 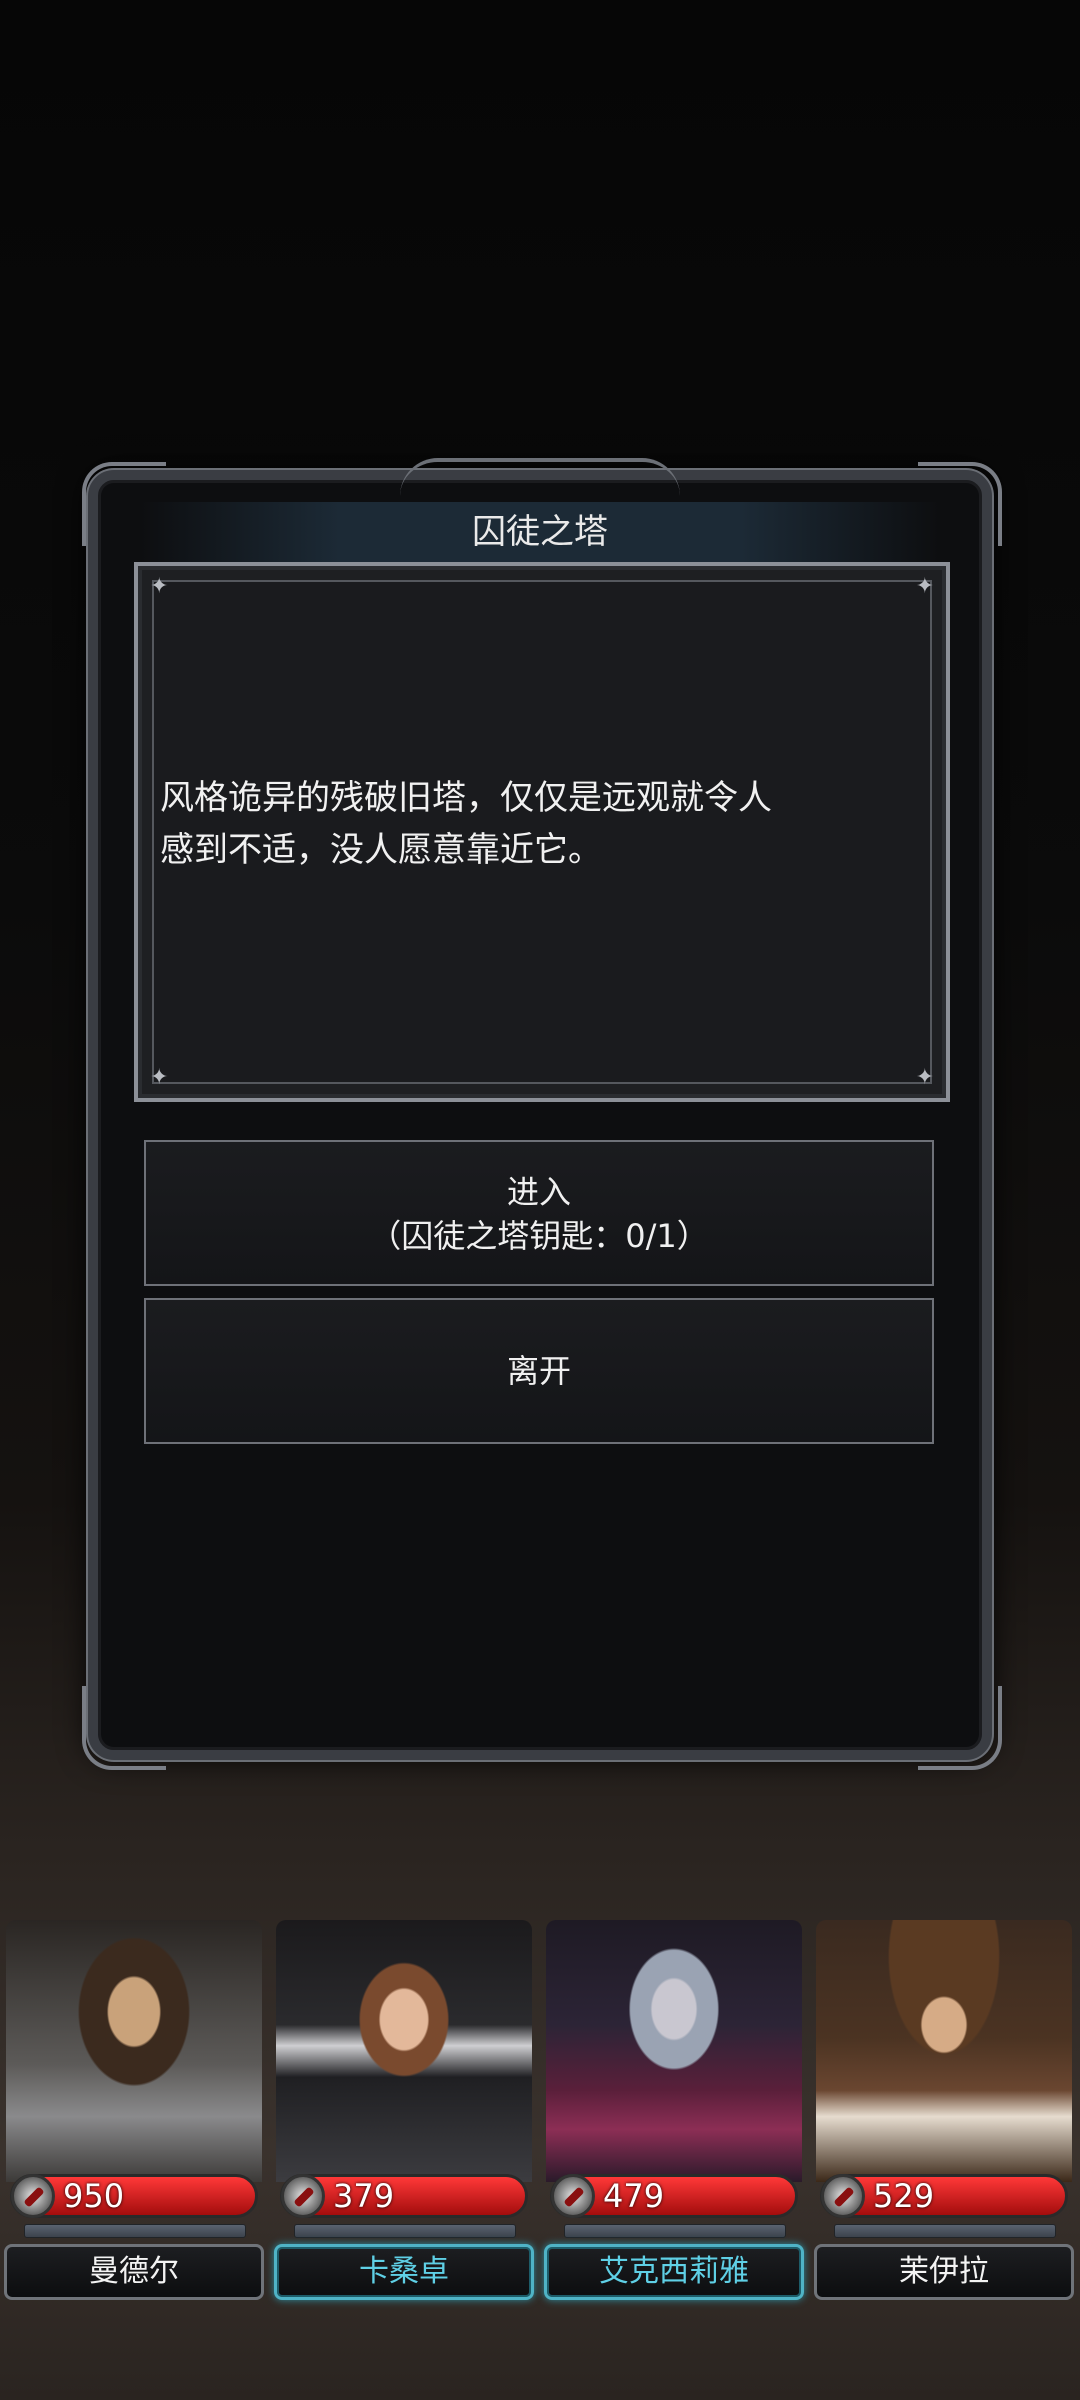 I want to click on hero-name-plate: 曼德尔, so click(x=134, y=2272).